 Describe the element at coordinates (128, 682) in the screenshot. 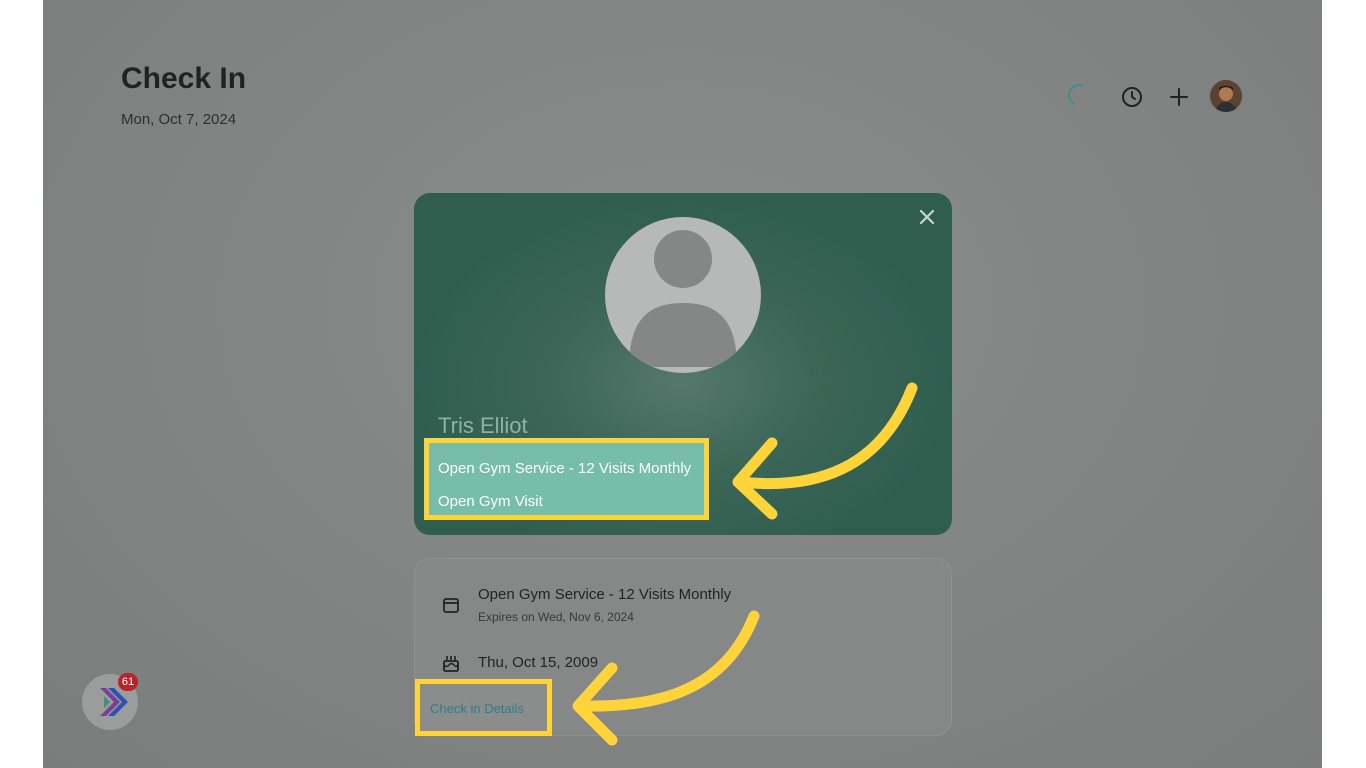

I see `notification-badge: 61` at that location.